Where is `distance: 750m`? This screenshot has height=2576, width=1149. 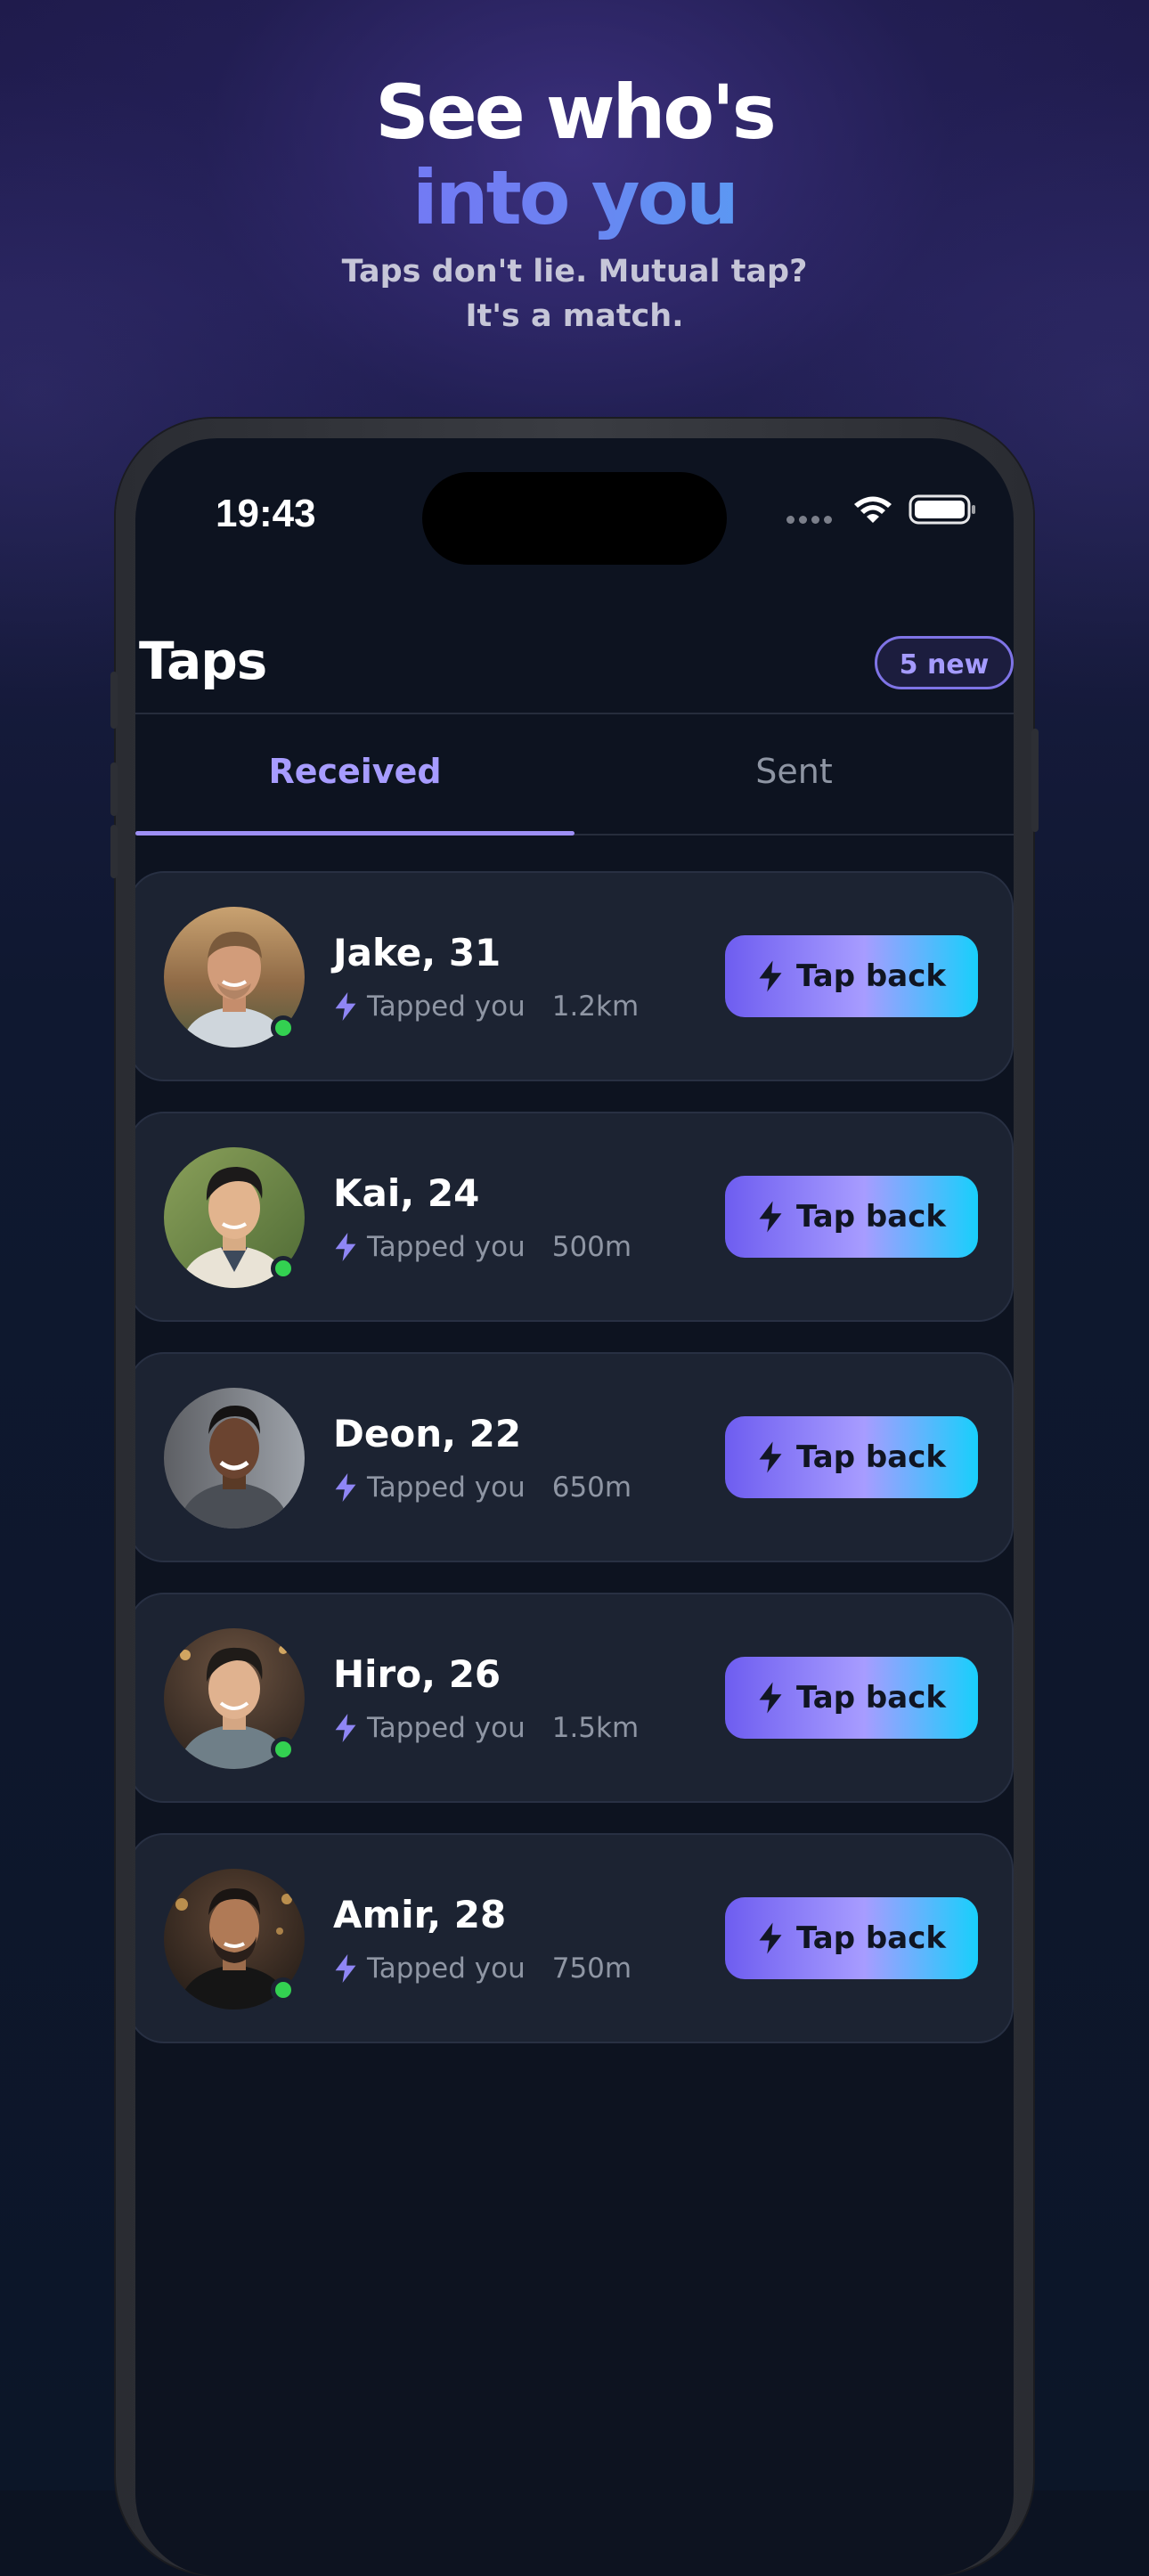 distance: 750m is located at coordinates (592, 1968).